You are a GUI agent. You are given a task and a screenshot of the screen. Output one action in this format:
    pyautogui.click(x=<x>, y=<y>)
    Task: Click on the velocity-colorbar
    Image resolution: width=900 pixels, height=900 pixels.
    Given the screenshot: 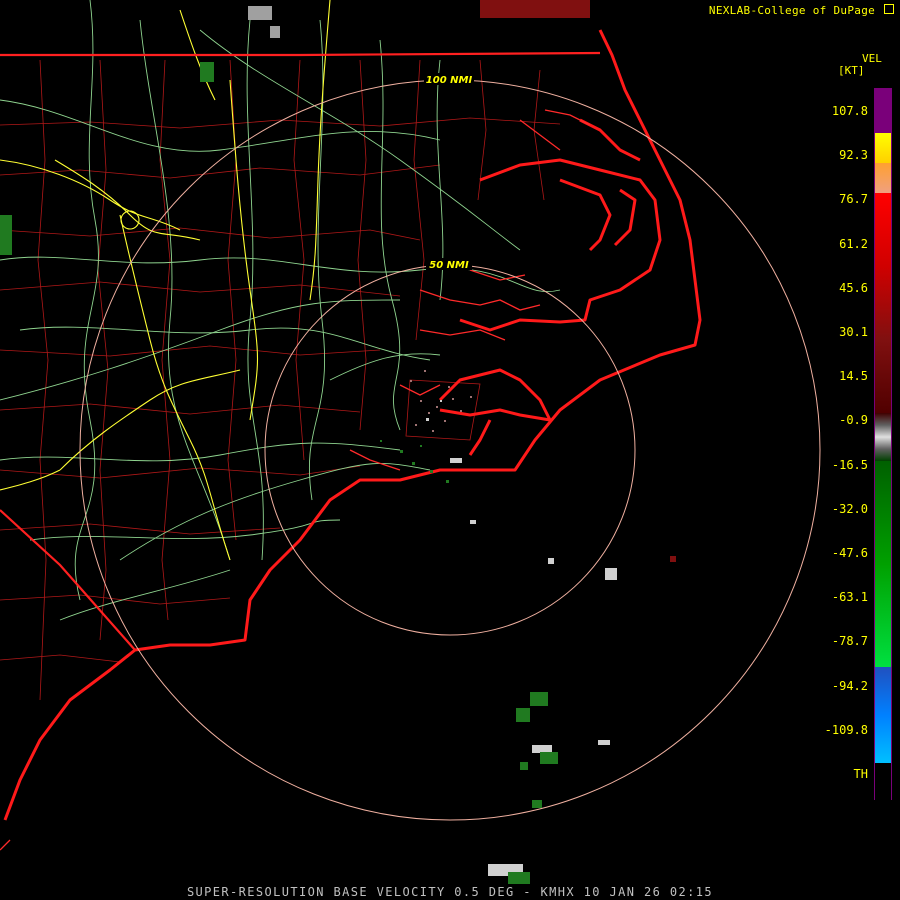 What is the action you would take?
    pyautogui.click(x=883, y=444)
    